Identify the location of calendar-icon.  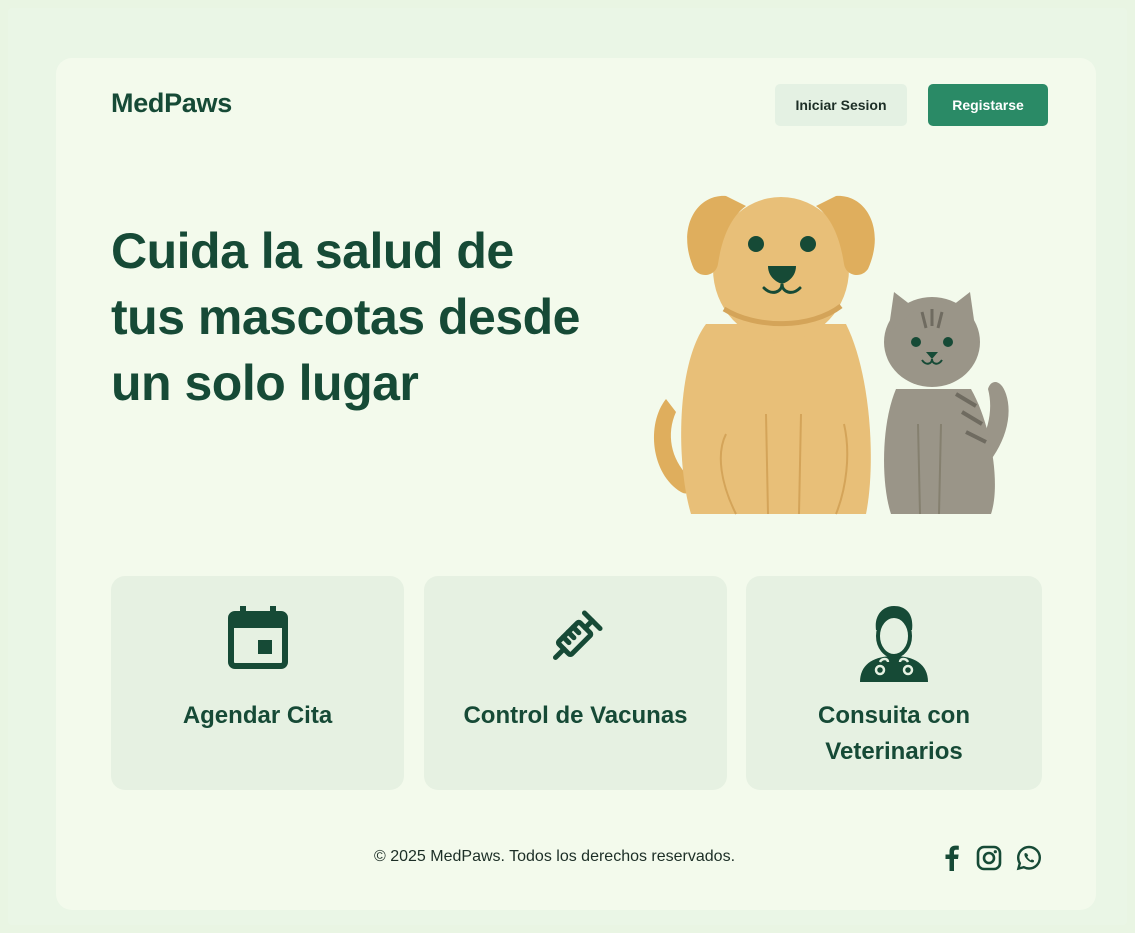
(257, 637).